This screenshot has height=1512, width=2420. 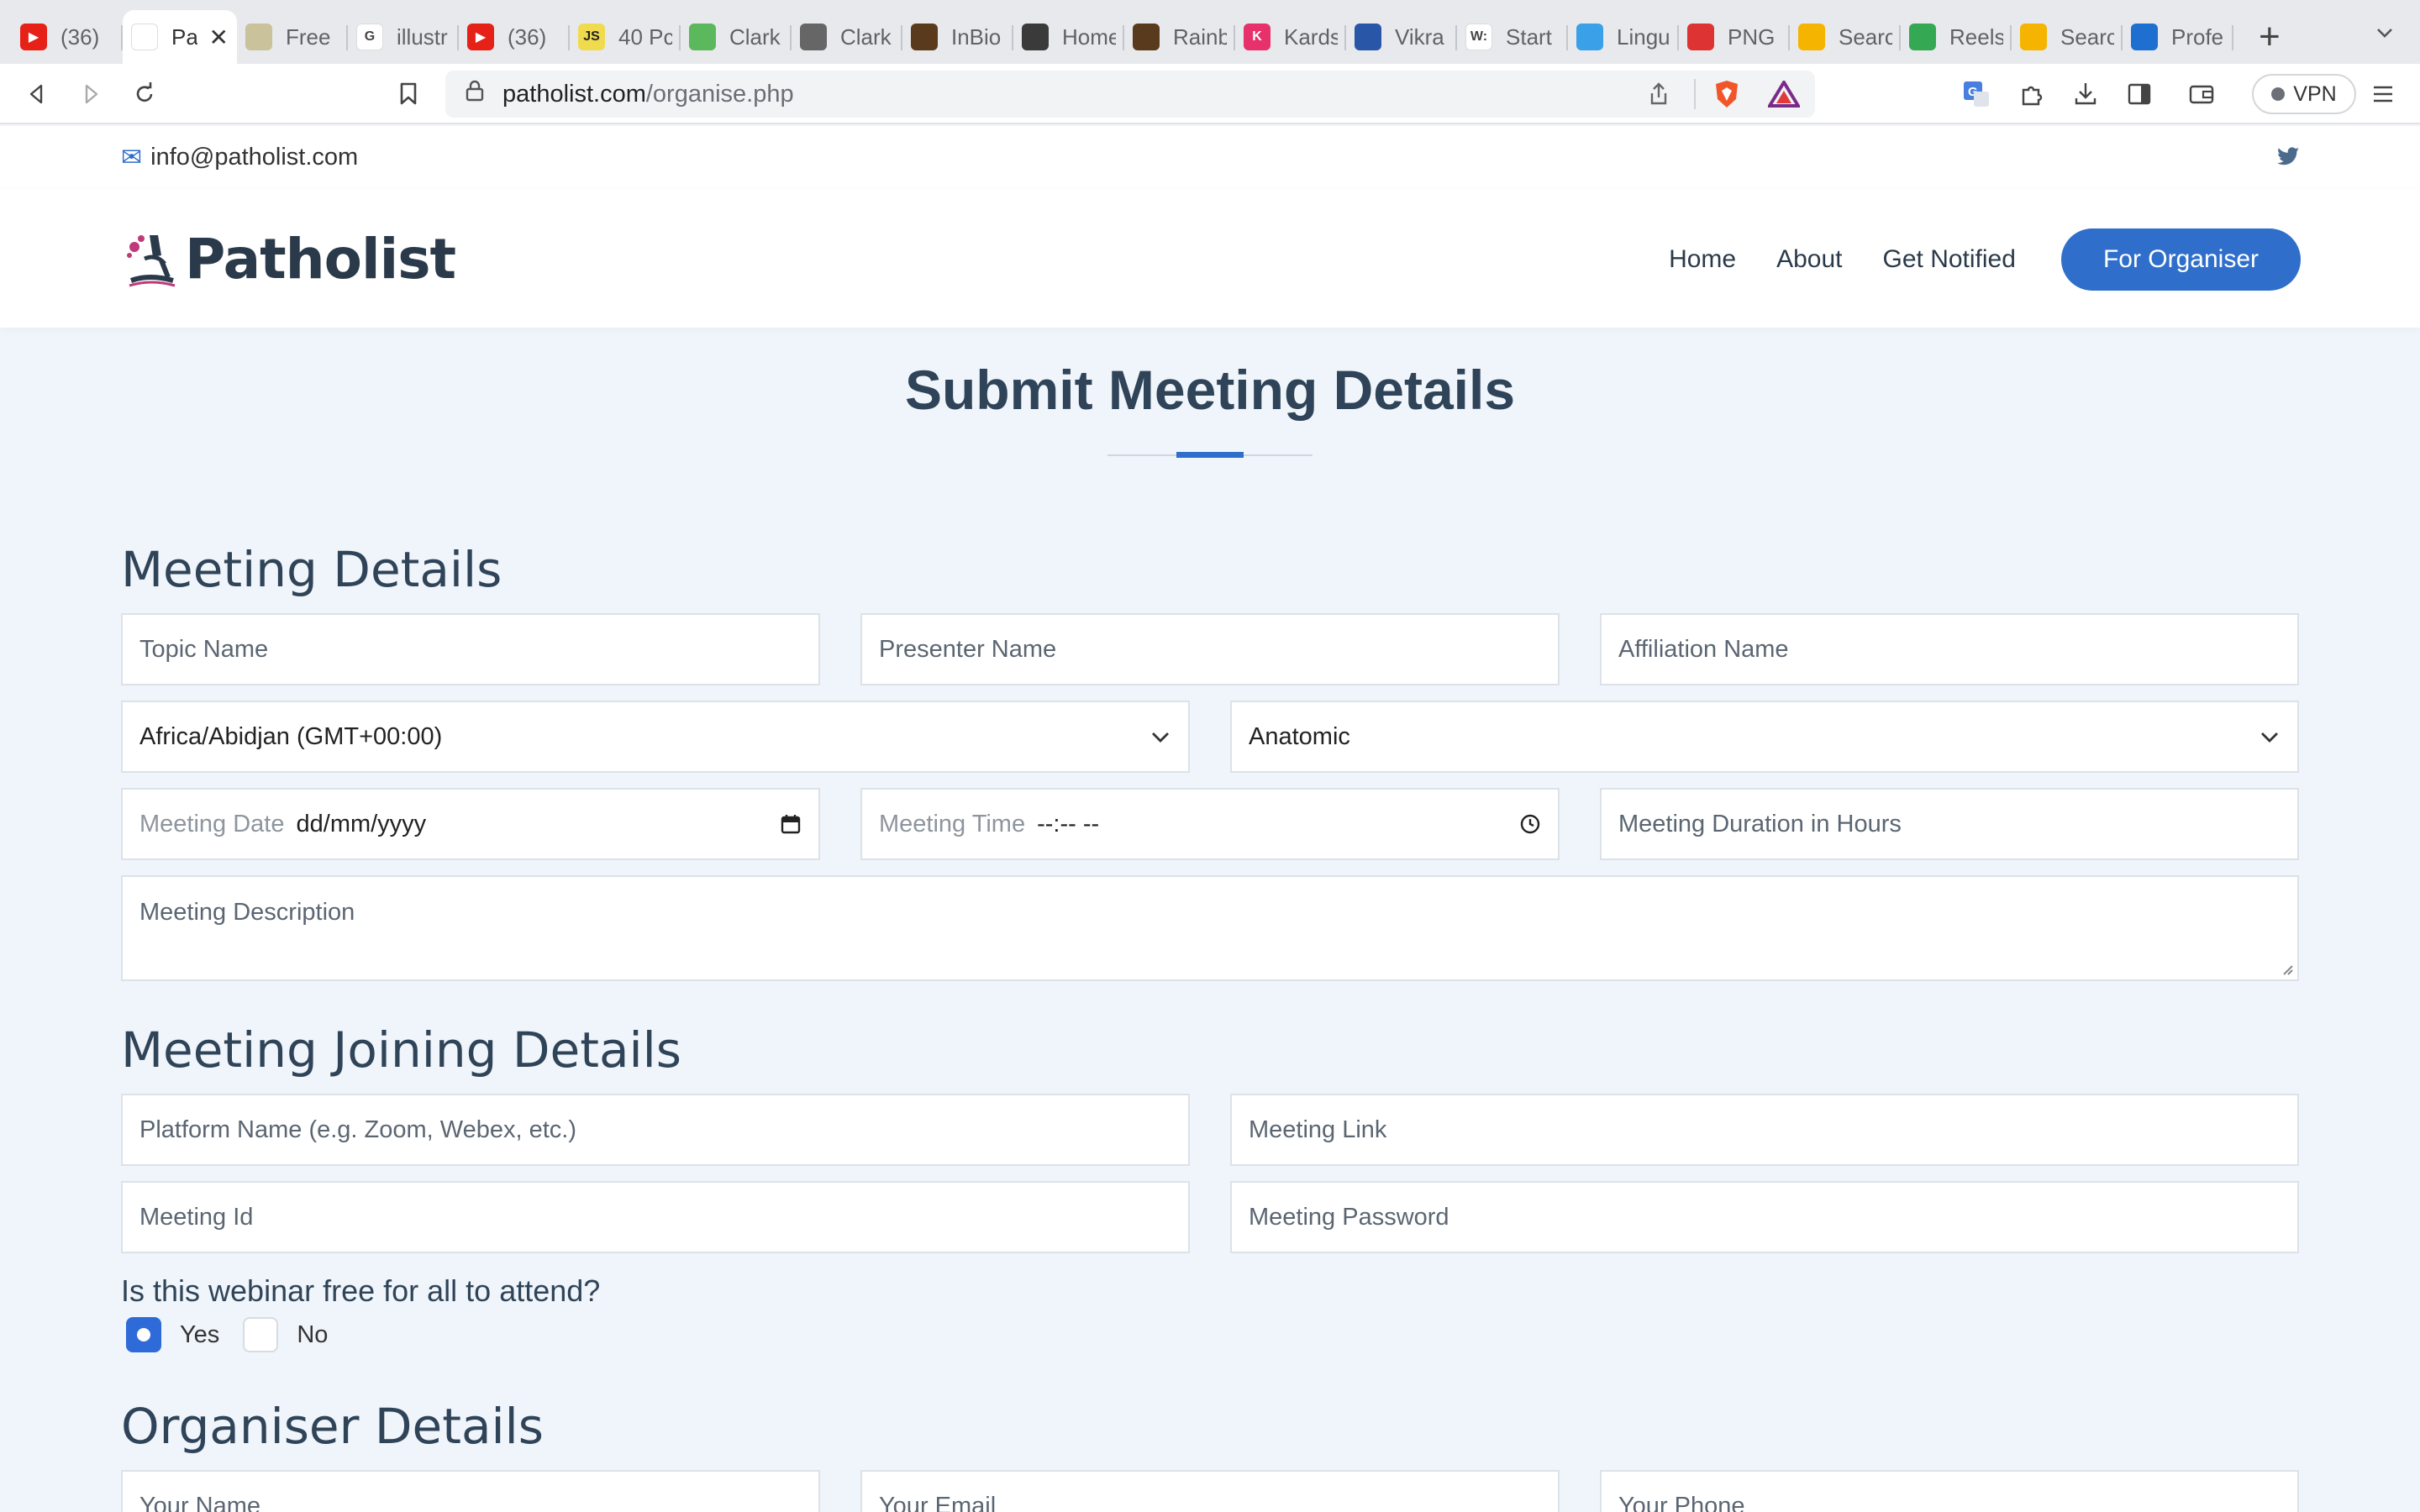 What do you see at coordinates (2287, 156) in the screenshot?
I see `twitter-icon` at bounding box center [2287, 156].